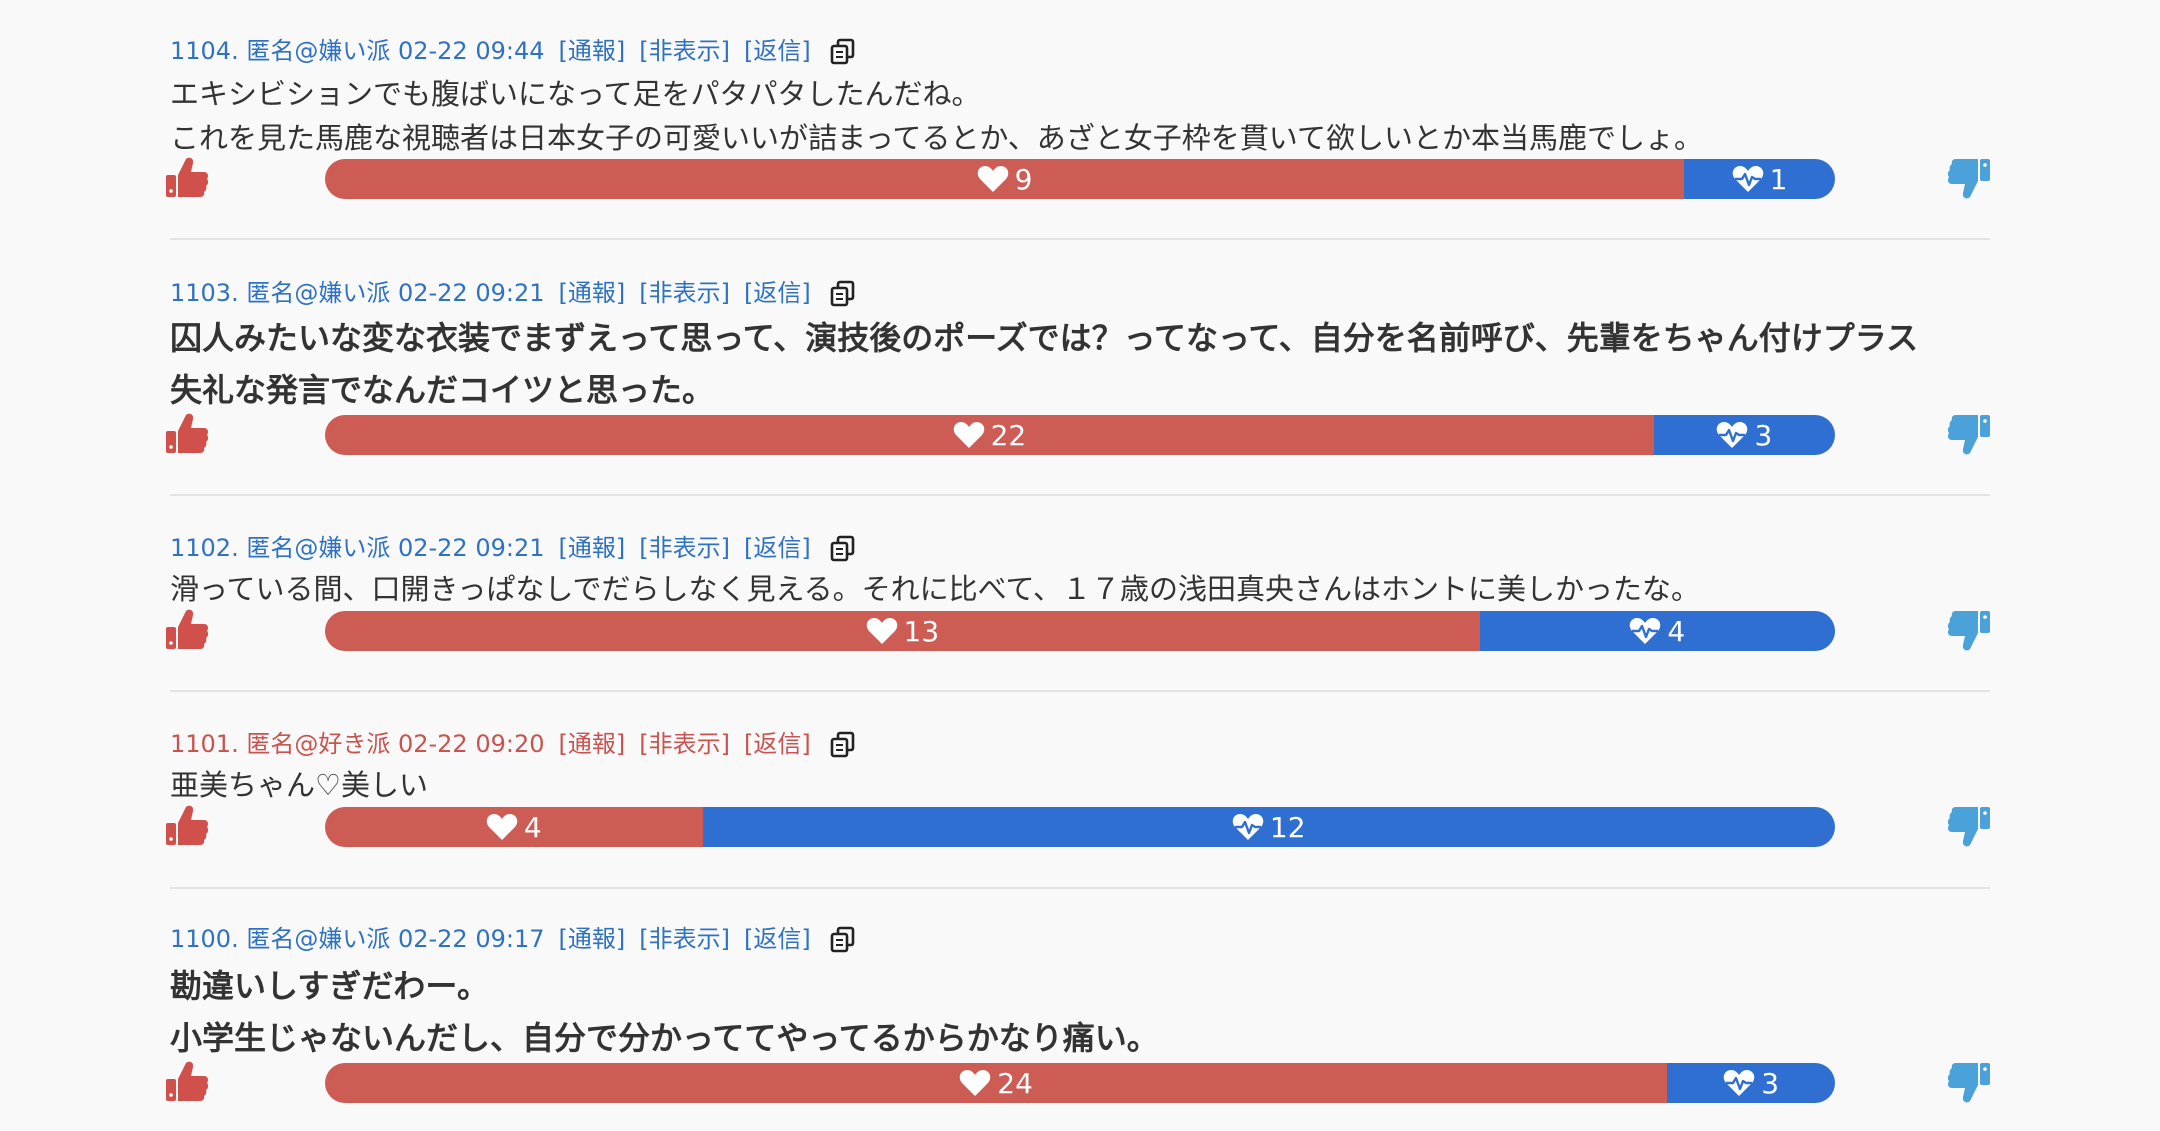 Image resolution: width=2160 pixels, height=1131 pixels. I want to click on dislike-segment: 4, so click(1657, 631).